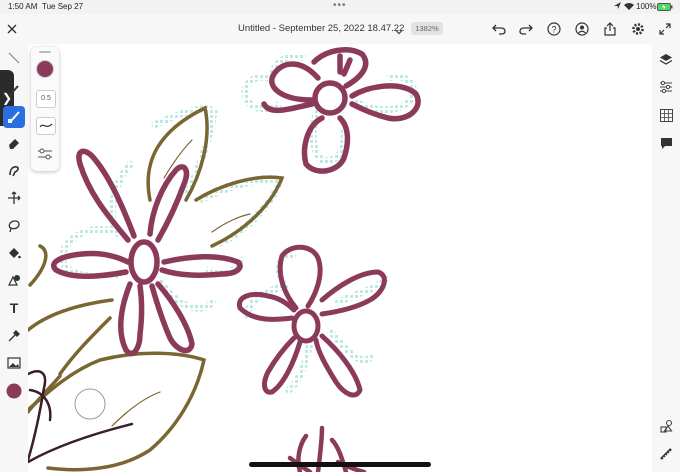  What do you see at coordinates (14, 226) in the screenshot?
I see `lasso-tool-icon` at bounding box center [14, 226].